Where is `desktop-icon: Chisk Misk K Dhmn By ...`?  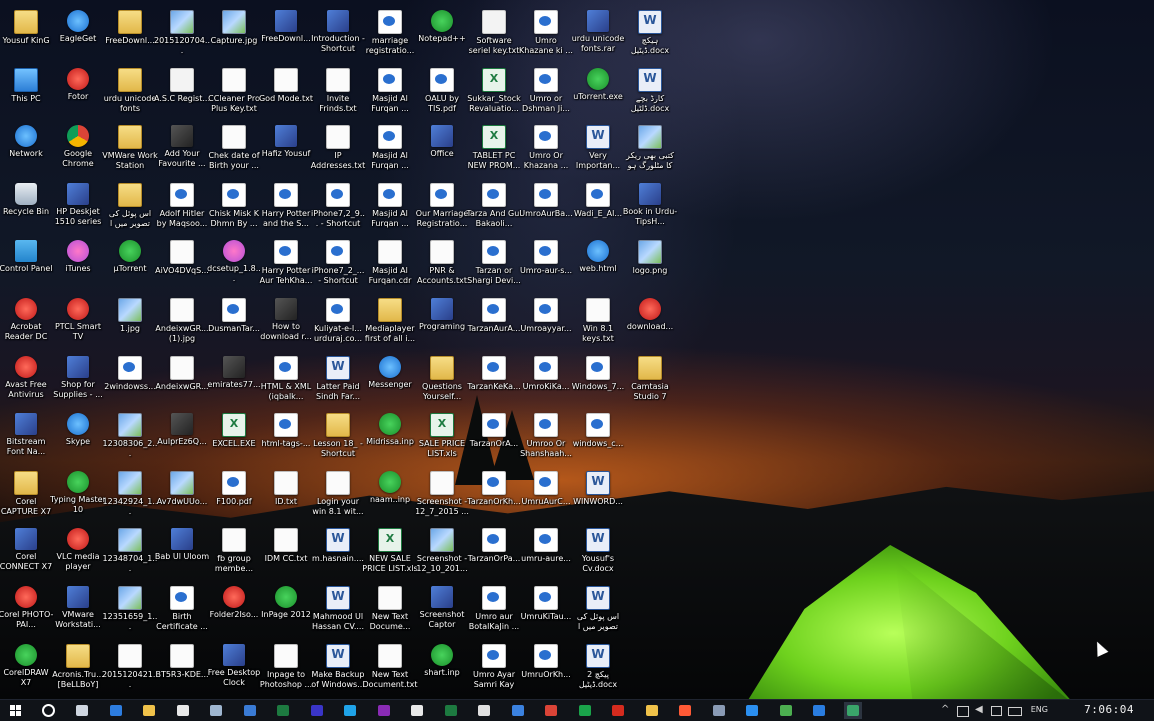 desktop-icon: Chisk Misk K Dhmn By ... is located at coordinates (234, 211).